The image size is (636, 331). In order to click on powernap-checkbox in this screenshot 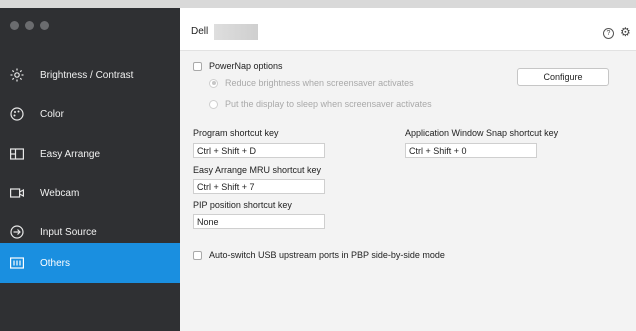, I will do `click(197, 66)`.